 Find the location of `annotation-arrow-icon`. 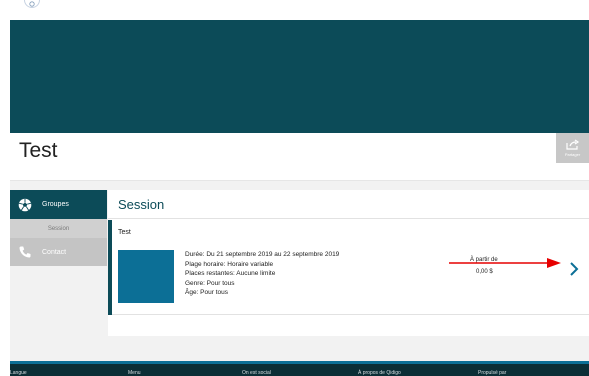

annotation-arrow-icon is located at coordinates (505, 263).